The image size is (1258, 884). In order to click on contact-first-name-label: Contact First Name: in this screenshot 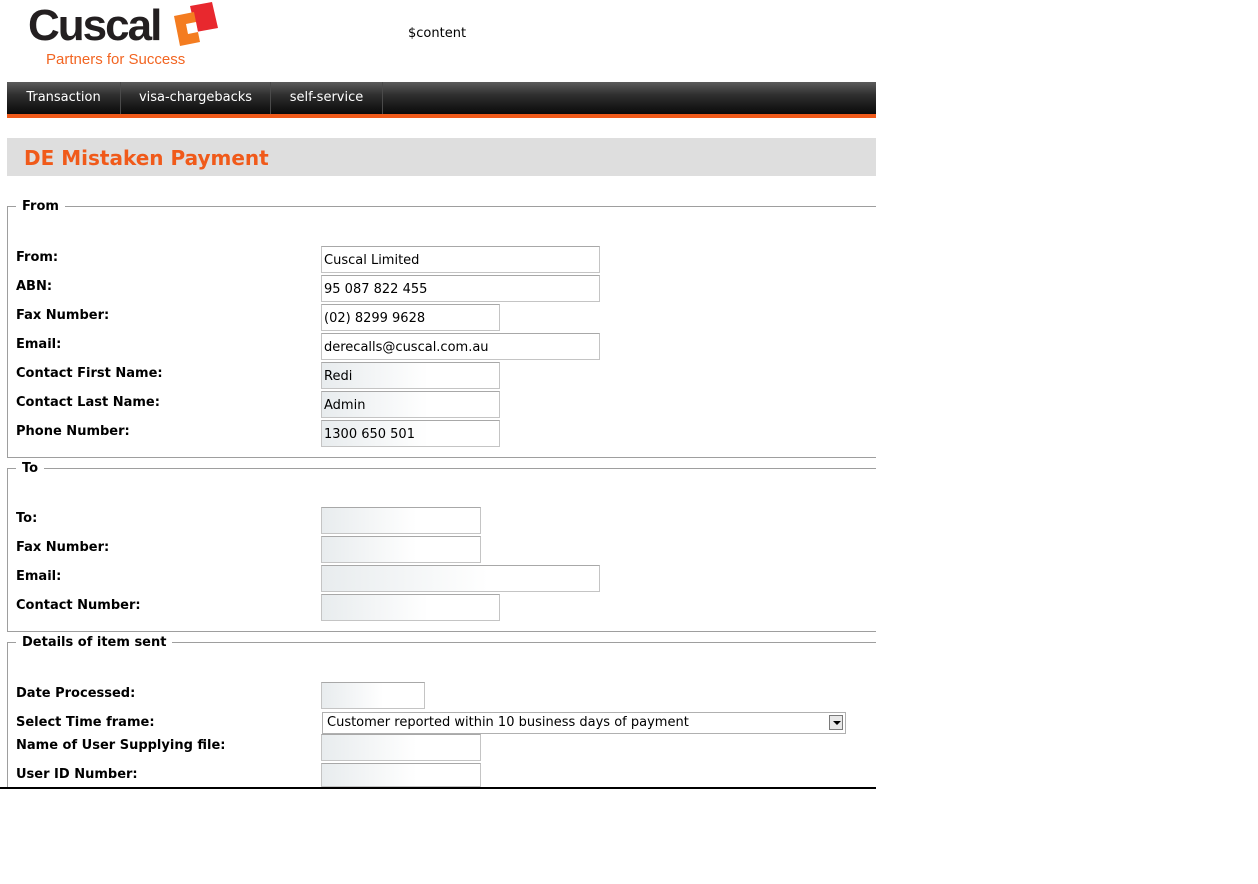, I will do `click(89, 373)`.